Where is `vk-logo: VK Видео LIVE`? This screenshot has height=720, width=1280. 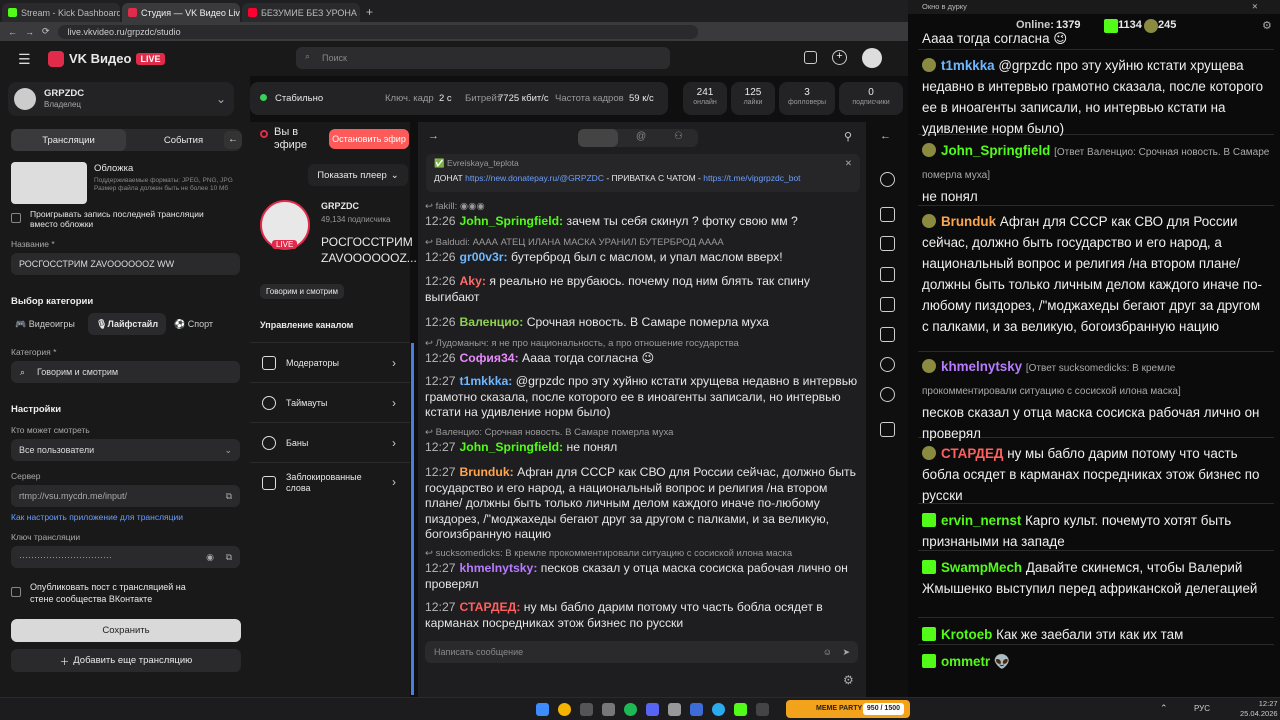 vk-logo: VK Видео LIVE is located at coordinates (106, 58).